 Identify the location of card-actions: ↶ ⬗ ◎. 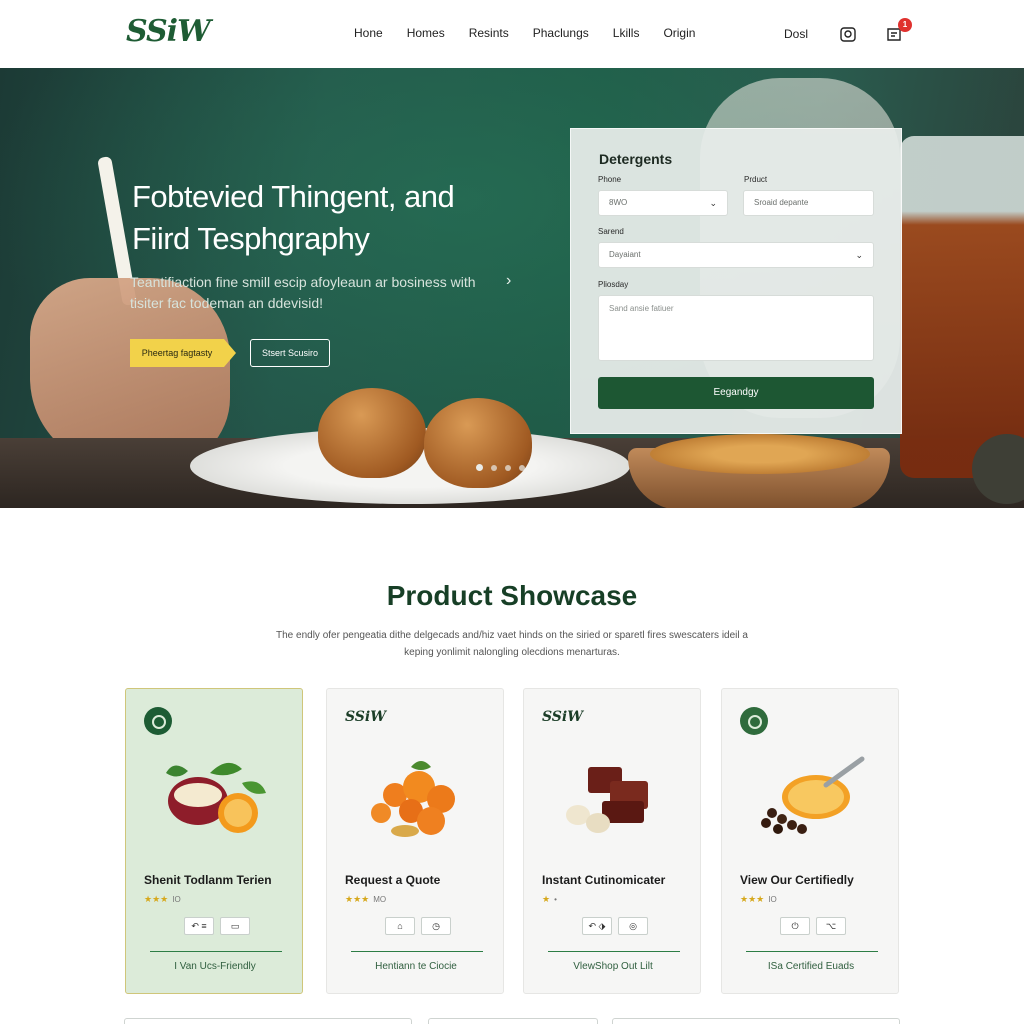
(615, 926).